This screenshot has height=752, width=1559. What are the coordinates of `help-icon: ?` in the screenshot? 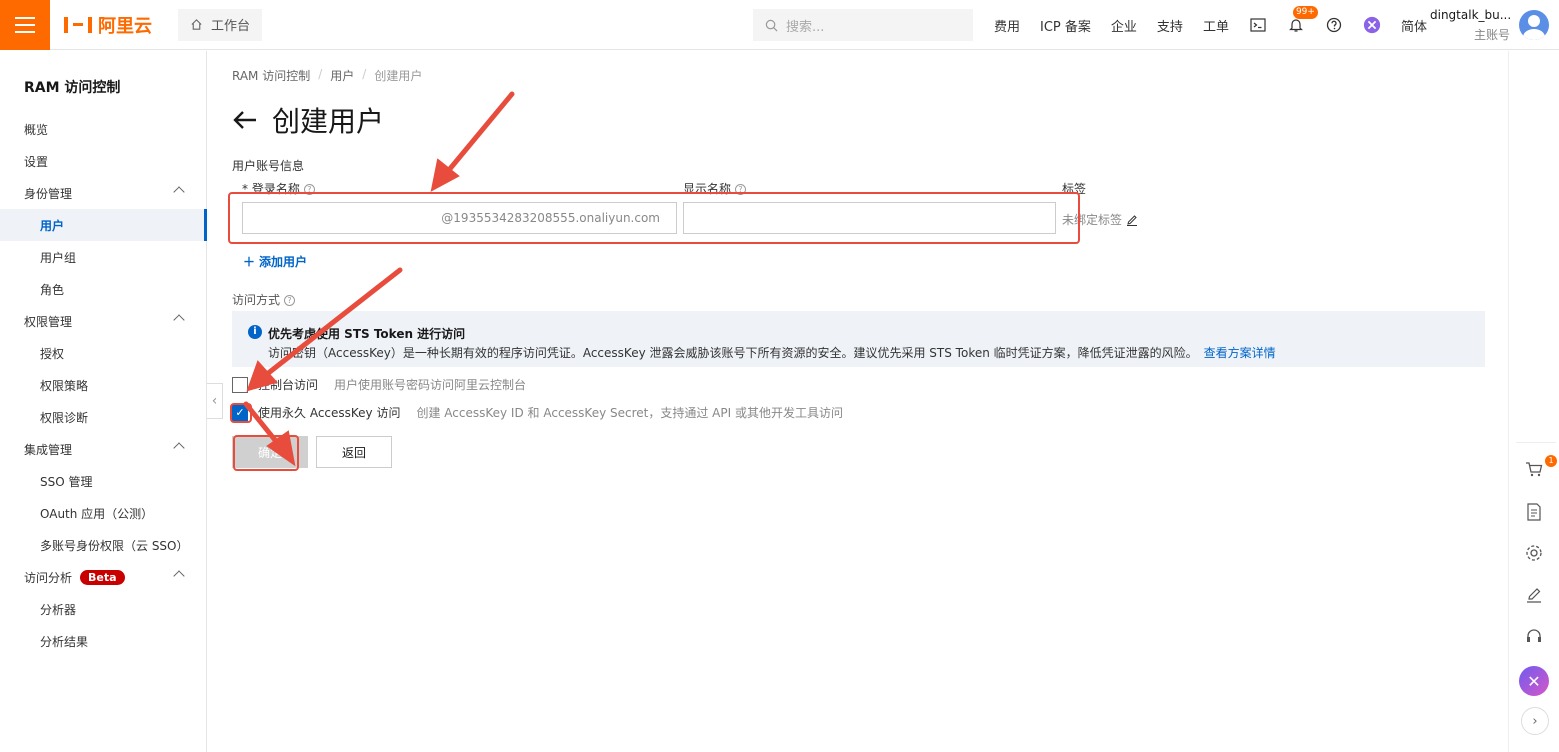 It's located at (290, 300).